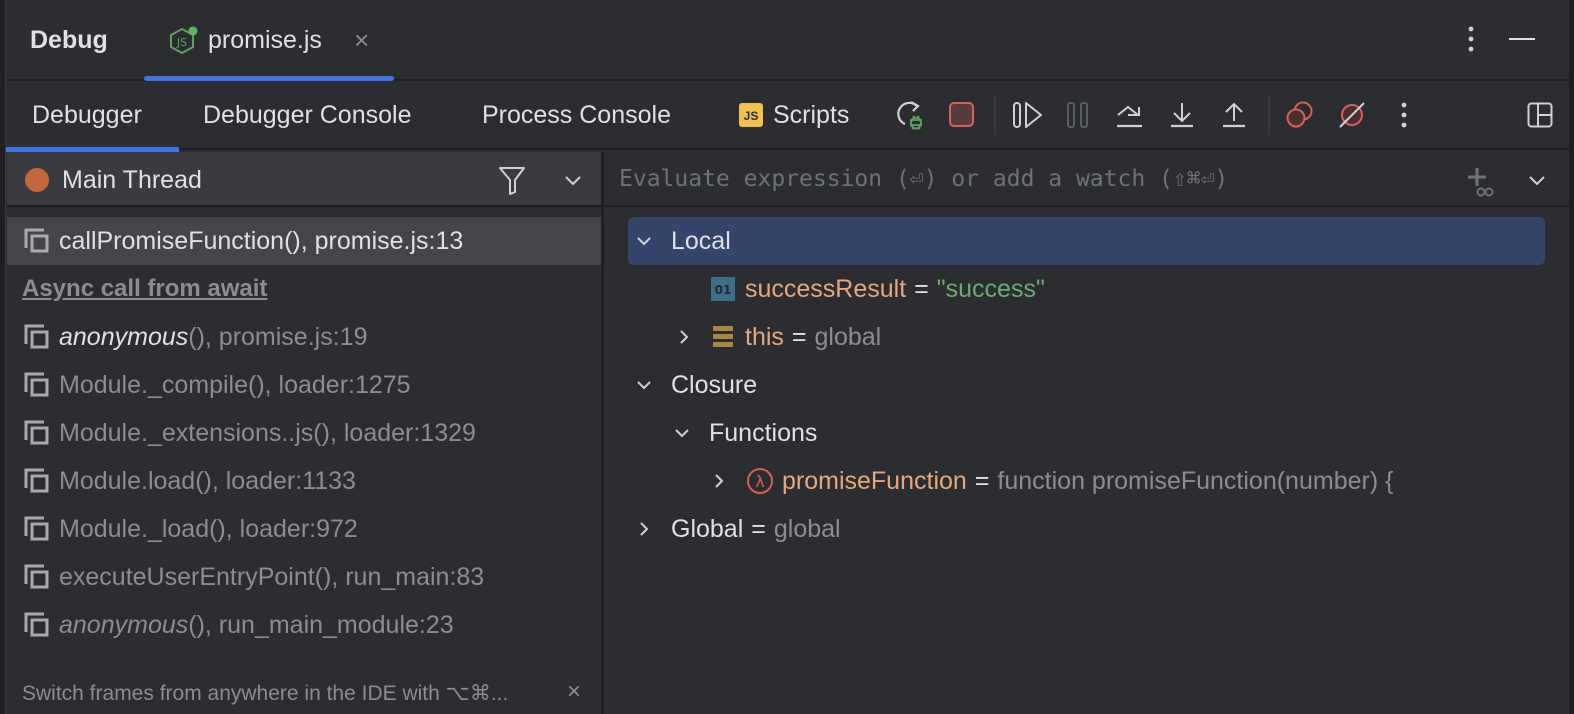 The image size is (1574, 714). I want to click on resume-icon, so click(1027, 115).